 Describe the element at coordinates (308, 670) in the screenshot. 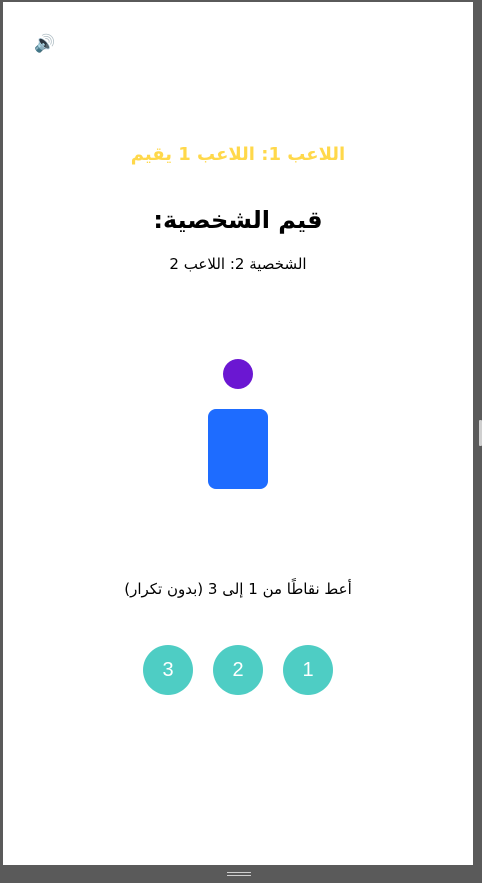

I see `score-button-1: 1` at that location.